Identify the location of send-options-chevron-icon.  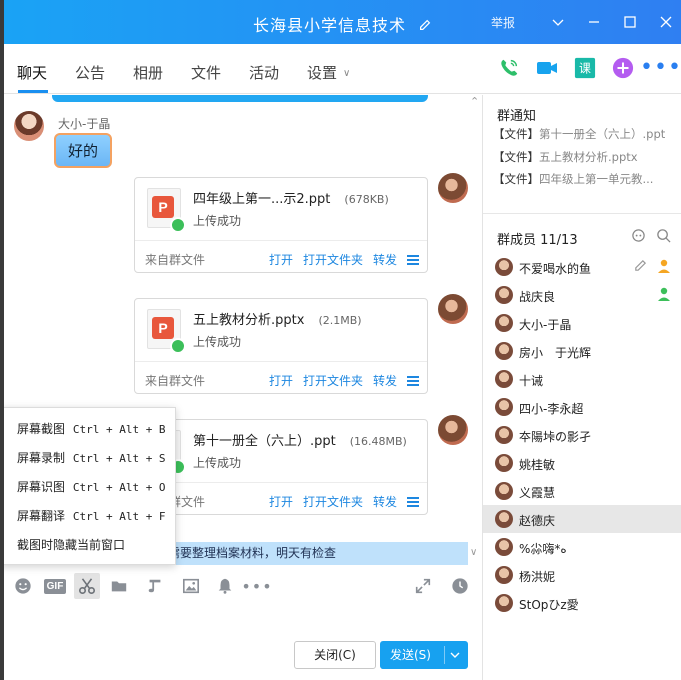
(455, 655).